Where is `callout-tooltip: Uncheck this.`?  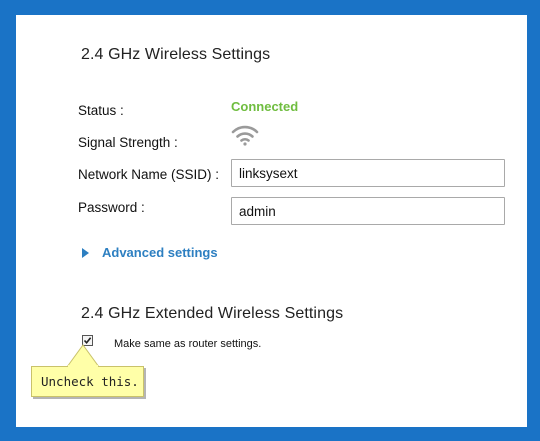 callout-tooltip: Uncheck this. is located at coordinates (87, 381).